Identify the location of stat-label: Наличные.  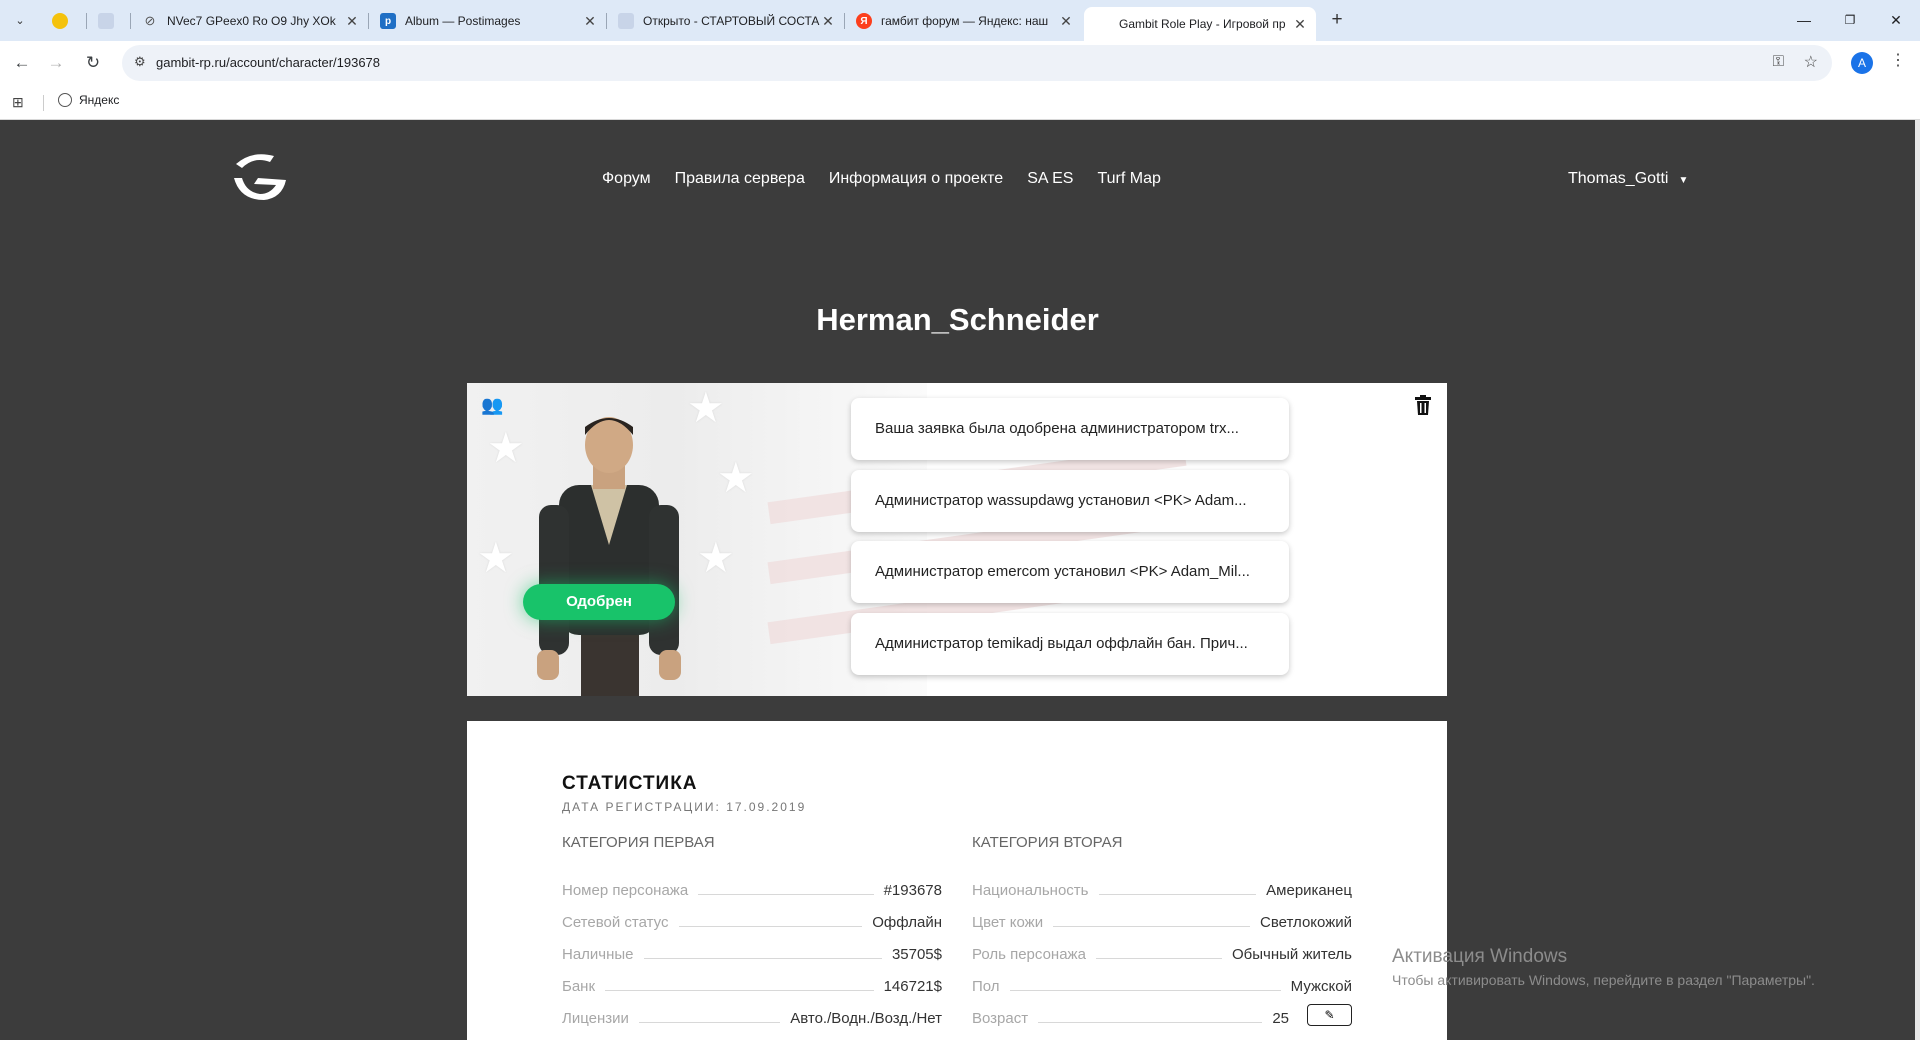
(598, 954).